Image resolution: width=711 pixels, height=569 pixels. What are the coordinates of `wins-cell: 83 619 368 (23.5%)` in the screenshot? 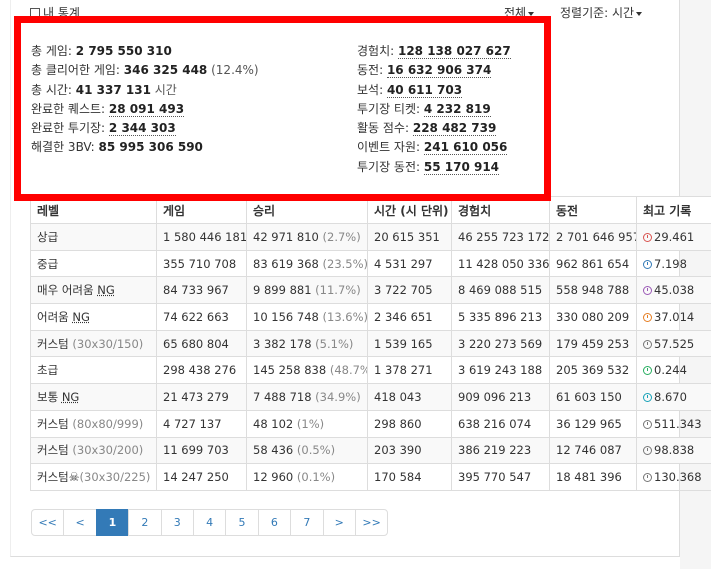 It's located at (307, 263).